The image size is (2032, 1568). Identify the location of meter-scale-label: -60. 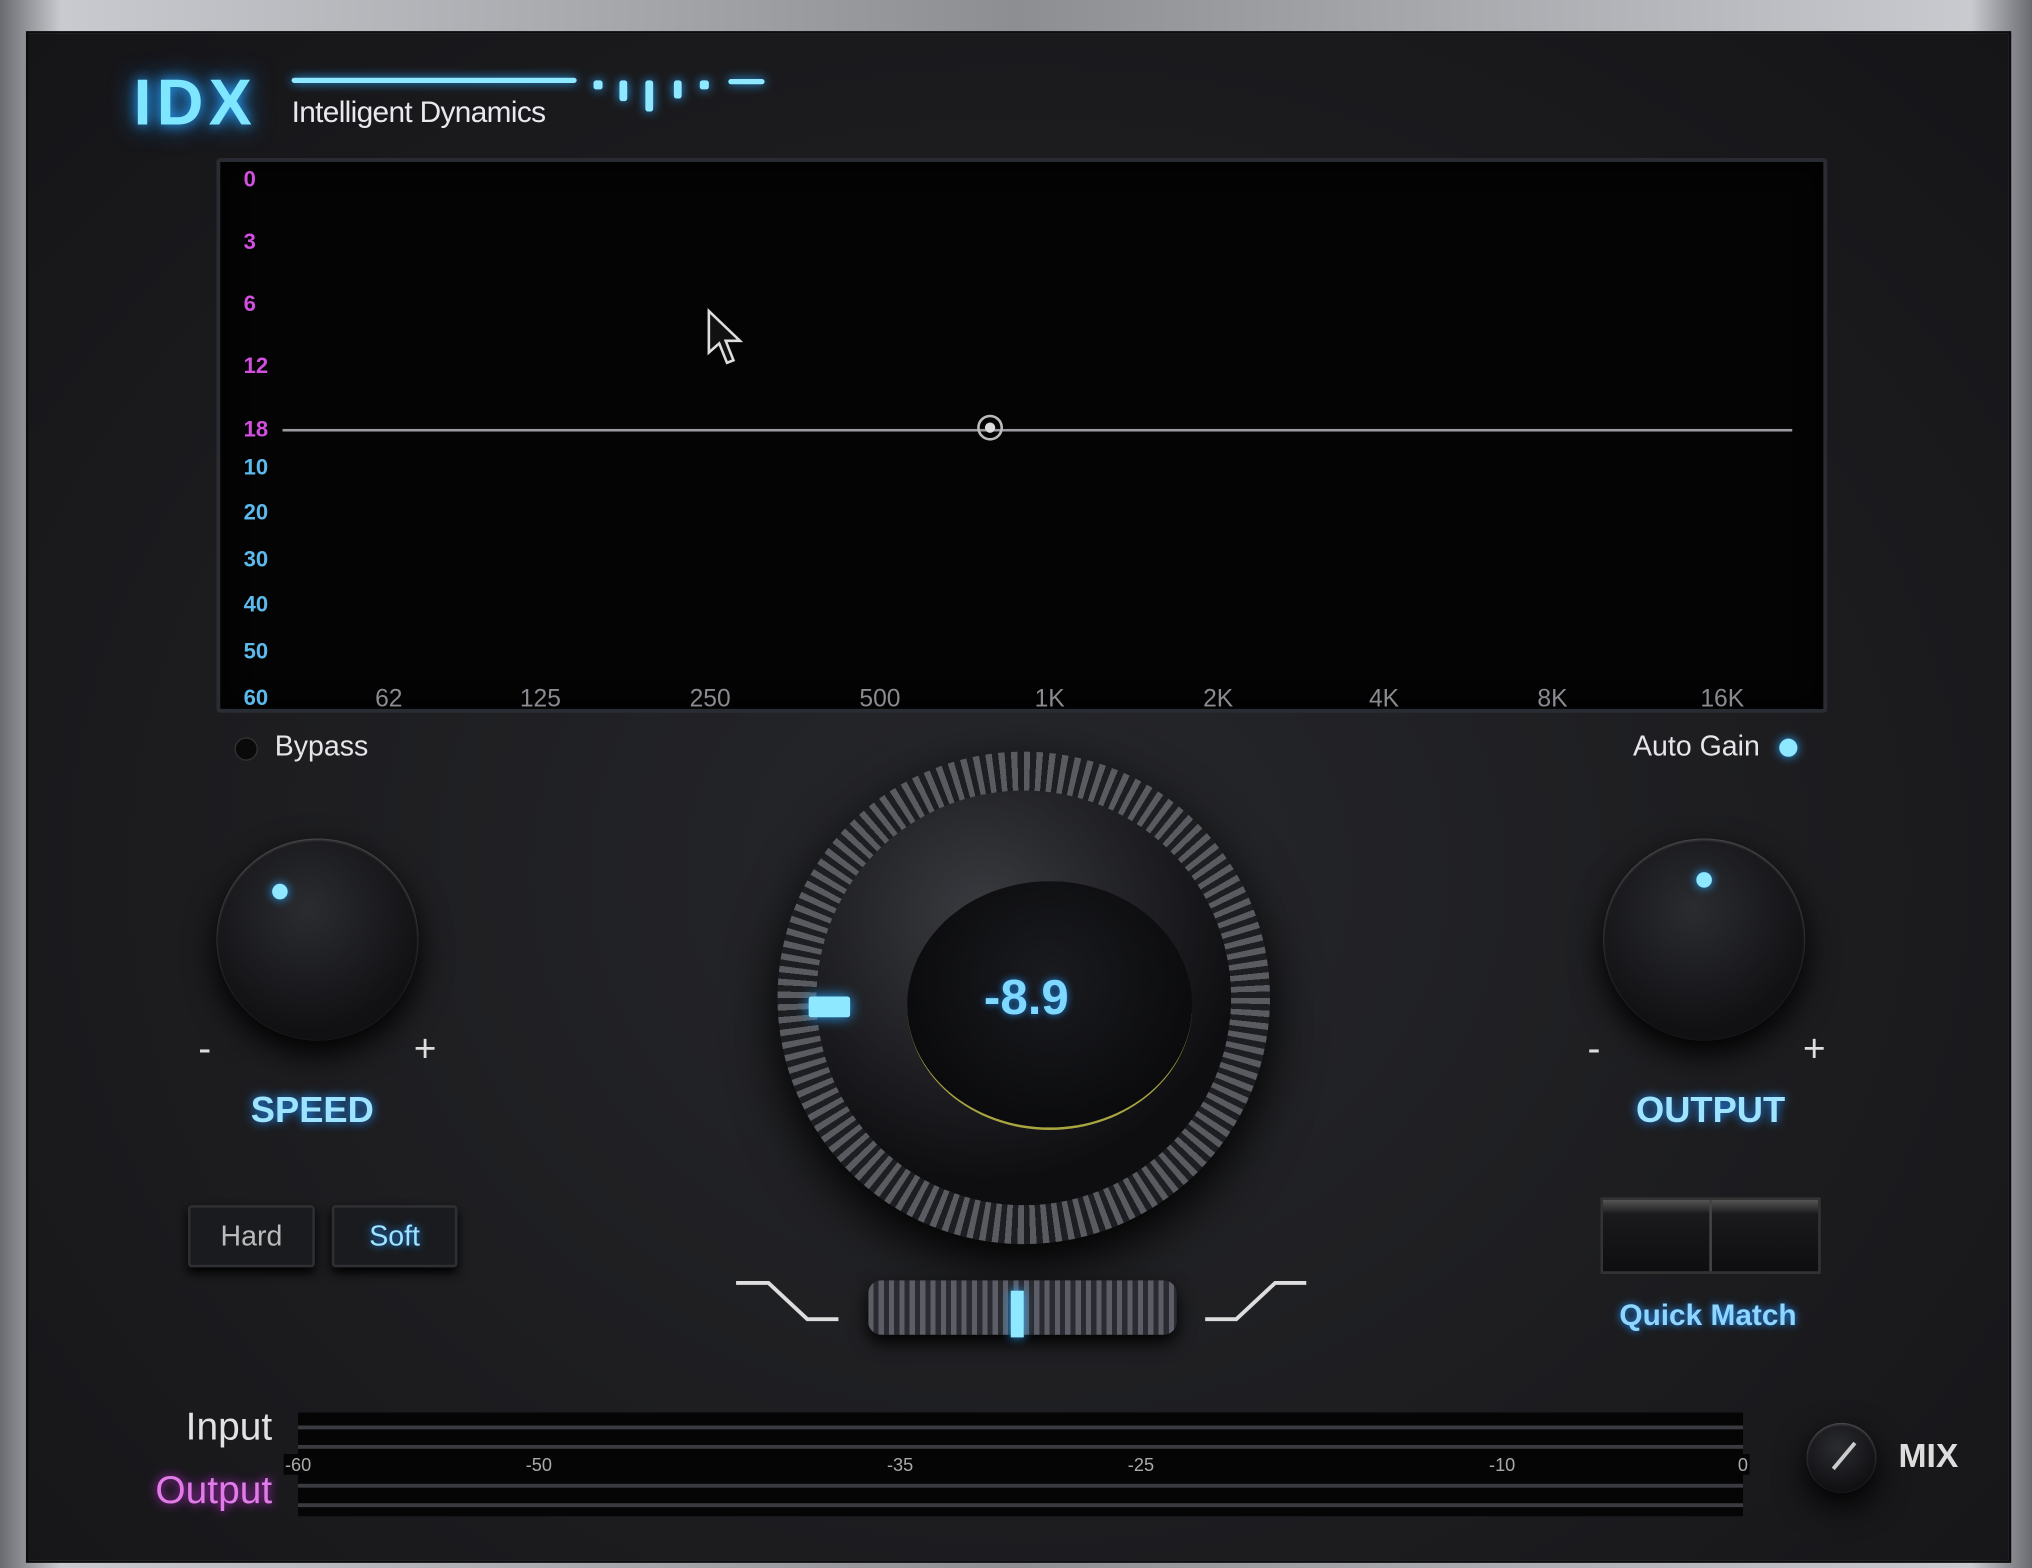
(298, 1464).